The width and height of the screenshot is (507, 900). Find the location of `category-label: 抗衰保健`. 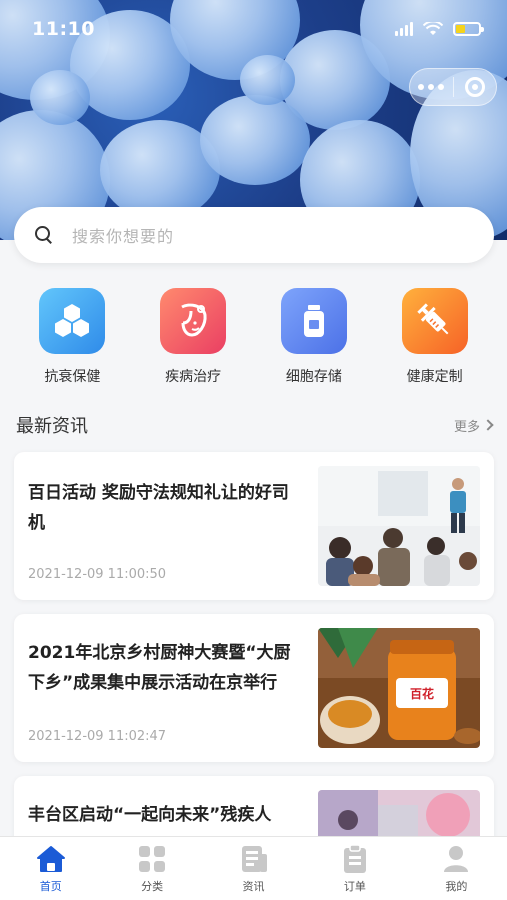

category-label: 抗衰保健 is located at coordinates (72, 377).